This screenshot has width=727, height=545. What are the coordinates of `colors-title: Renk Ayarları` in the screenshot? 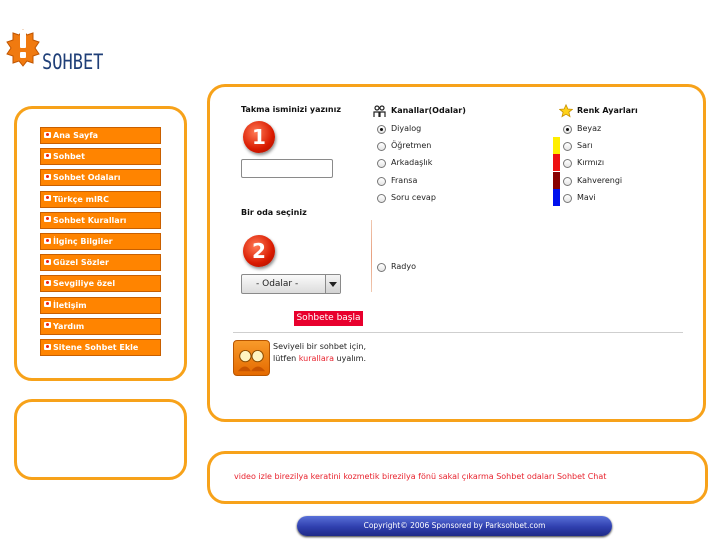 It's located at (607, 110).